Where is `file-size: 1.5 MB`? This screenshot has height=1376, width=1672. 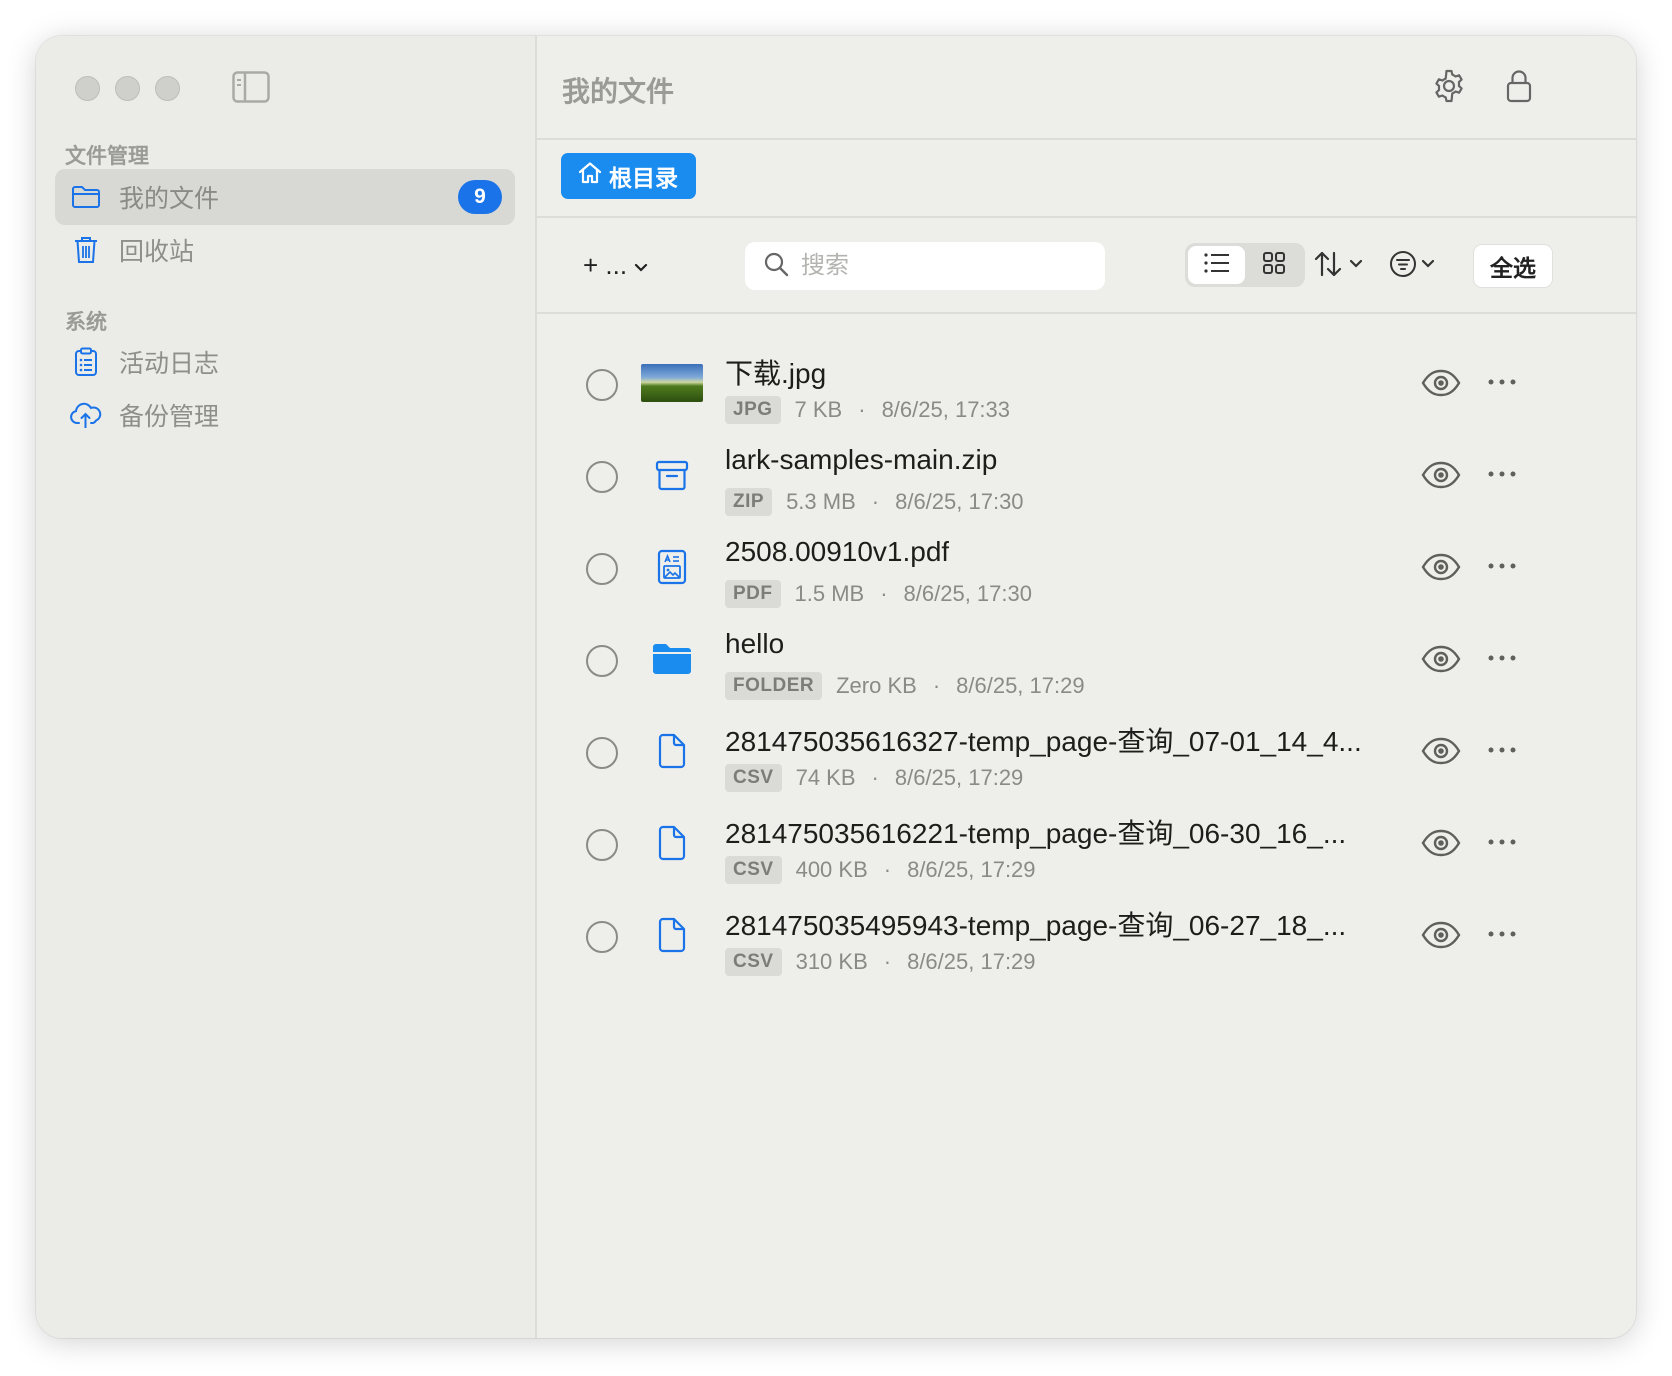 file-size: 1.5 MB is located at coordinates (829, 593).